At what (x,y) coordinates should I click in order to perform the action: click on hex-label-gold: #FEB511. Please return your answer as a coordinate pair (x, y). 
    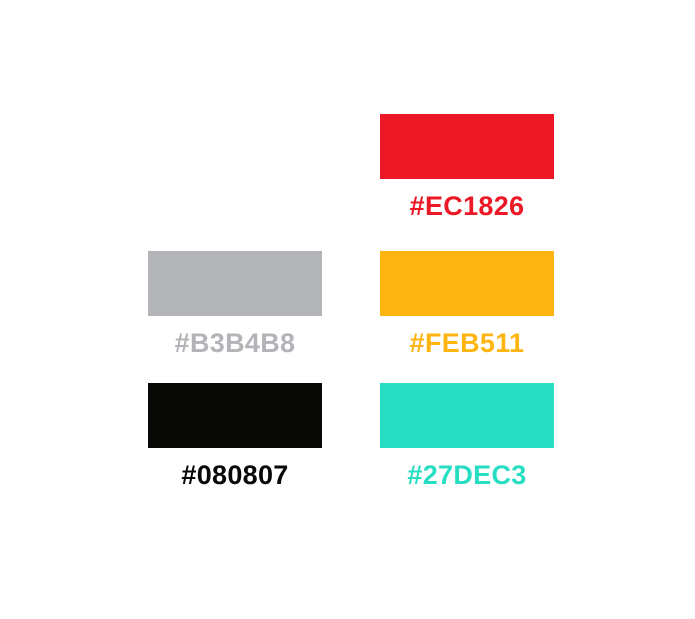
    Looking at the image, I should click on (467, 343).